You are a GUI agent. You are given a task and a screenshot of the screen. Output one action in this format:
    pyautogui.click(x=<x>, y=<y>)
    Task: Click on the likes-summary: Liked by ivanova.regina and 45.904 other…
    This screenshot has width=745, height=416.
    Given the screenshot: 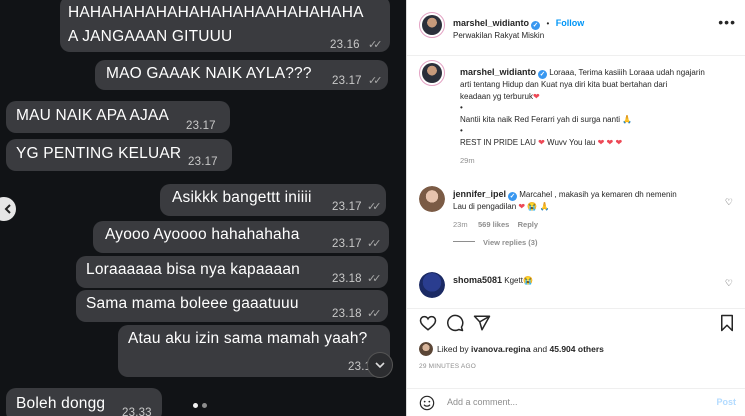 What is the action you would take?
    pyautogui.click(x=520, y=349)
    